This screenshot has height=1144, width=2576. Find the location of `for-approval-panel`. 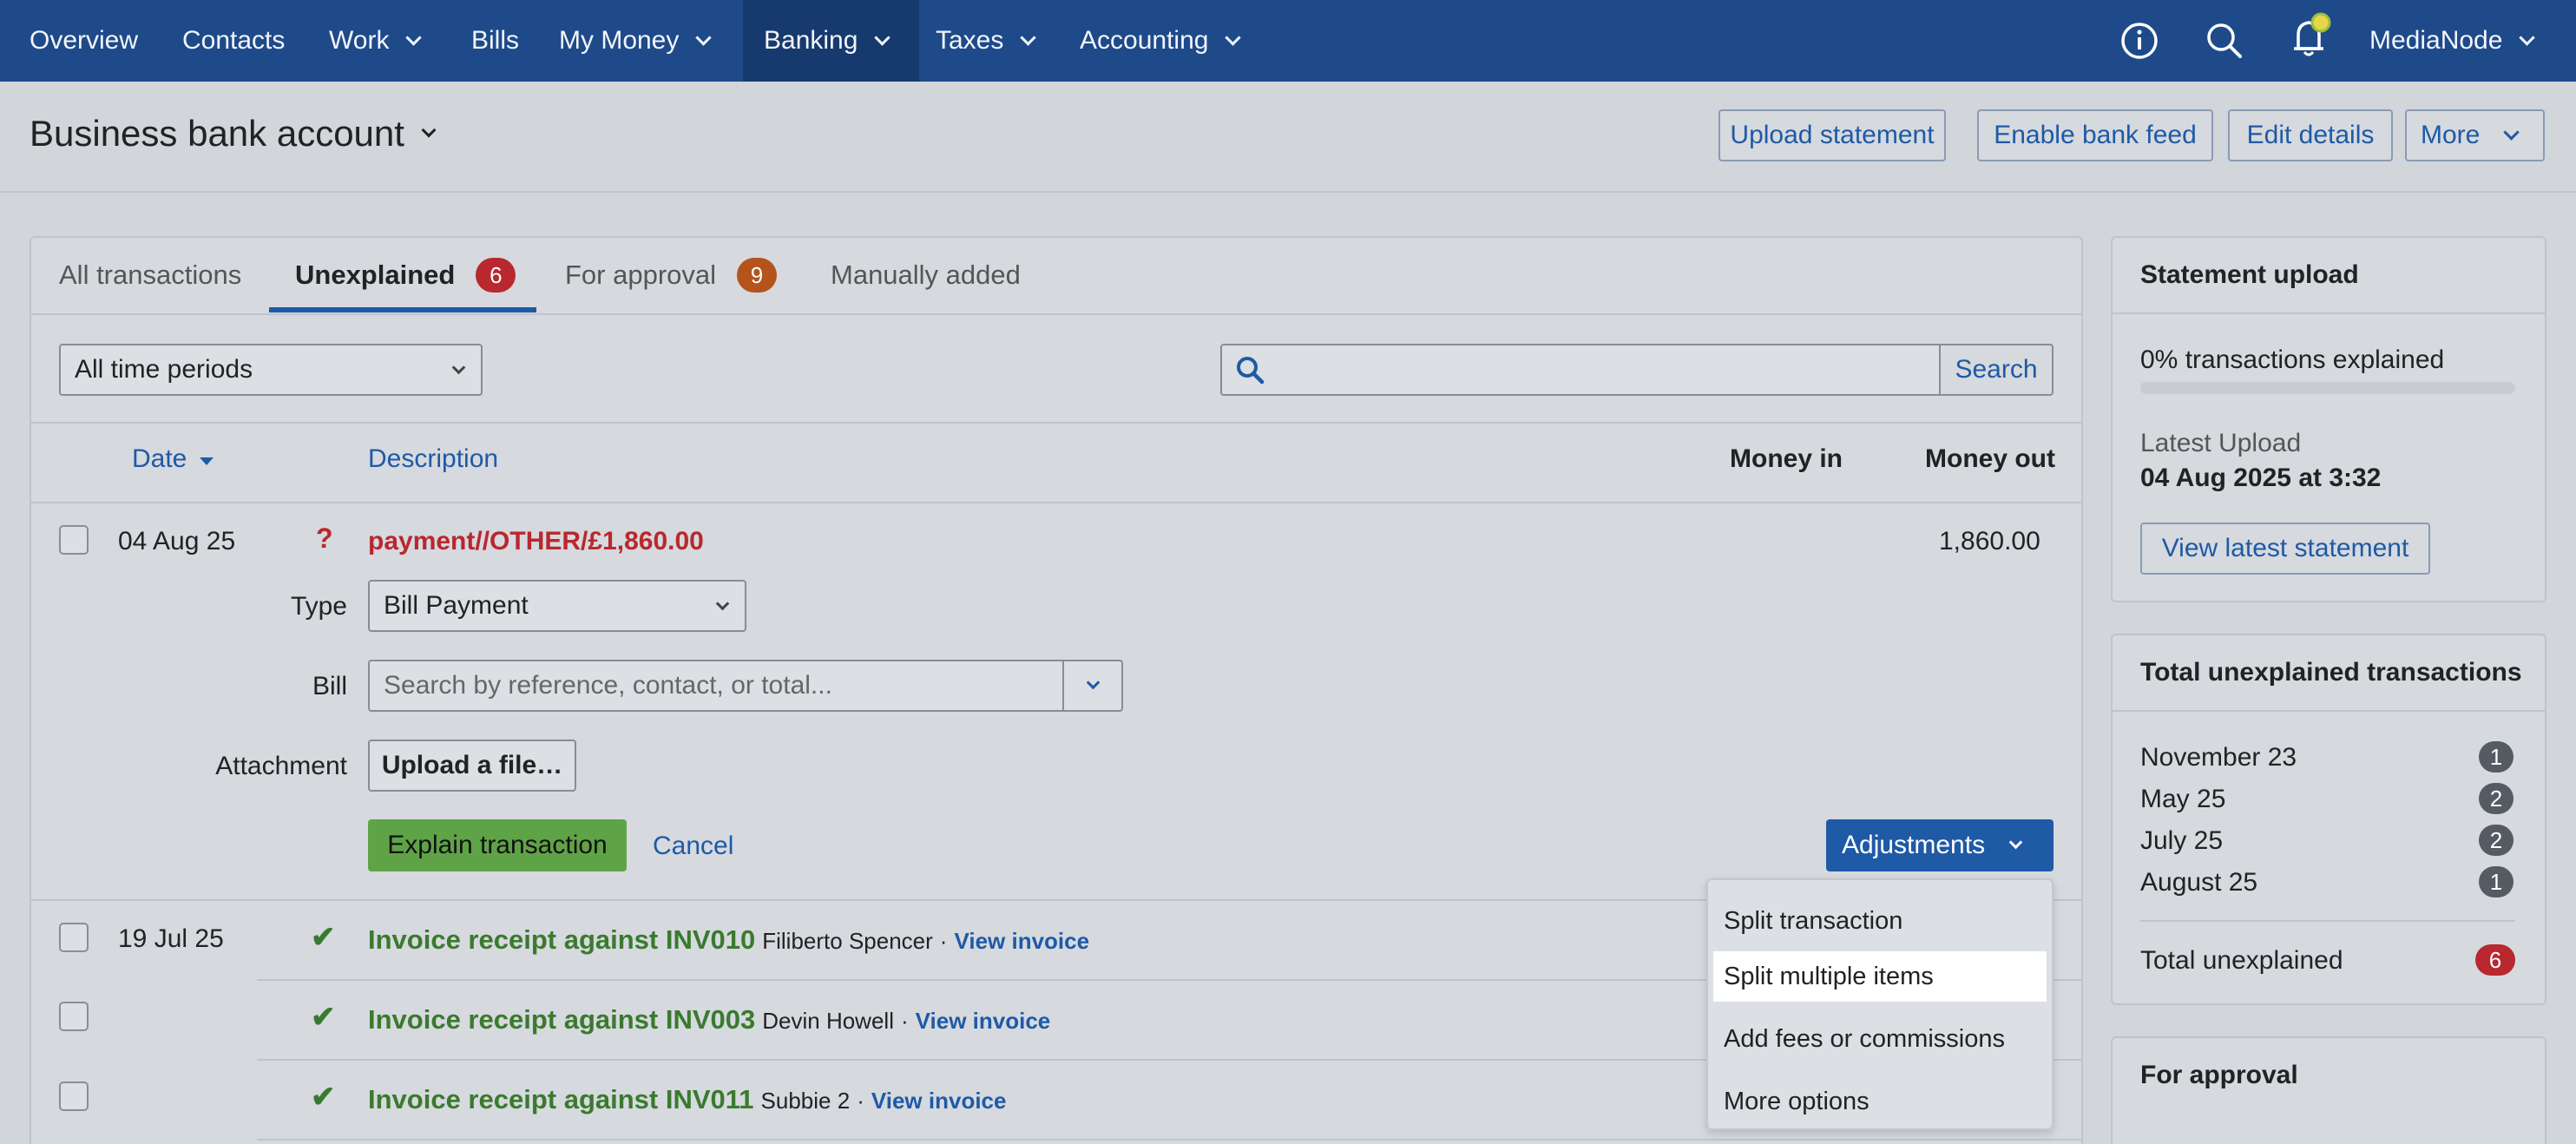

for-approval-panel is located at coordinates (2328, 1090).